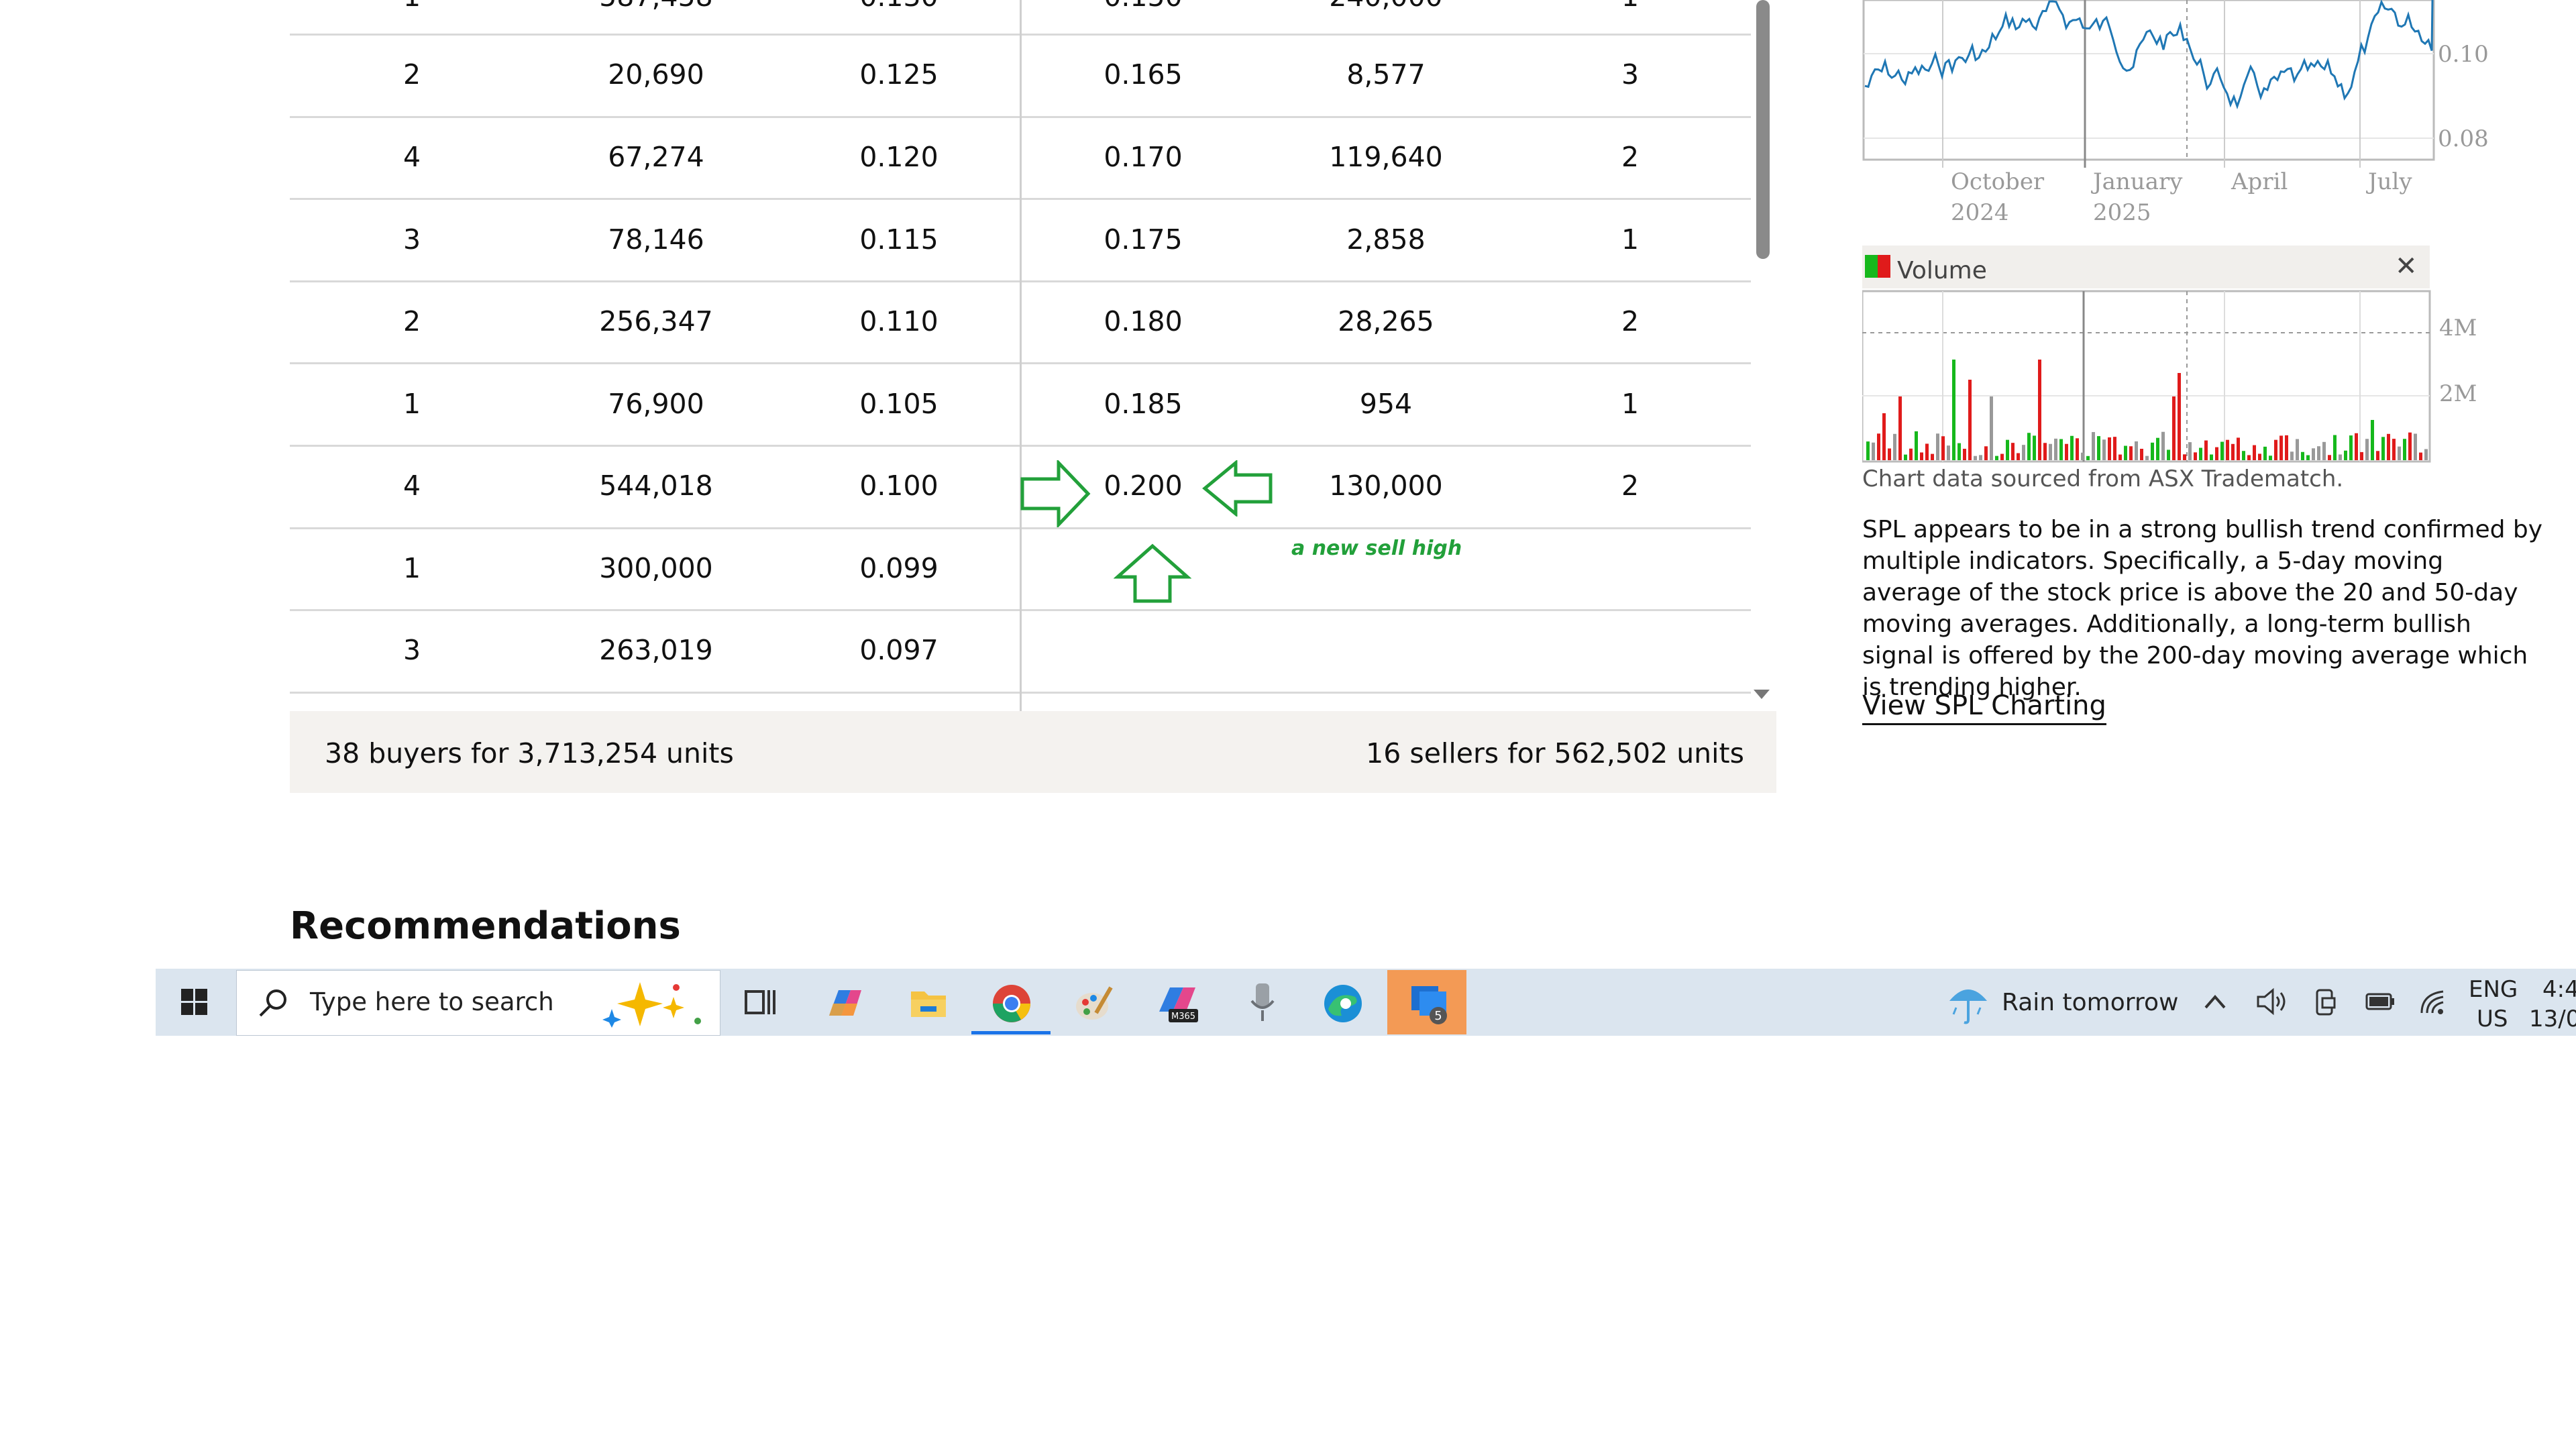  Describe the element at coordinates (2259, 181) in the screenshot. I see `price-x-tick: April` at that location.